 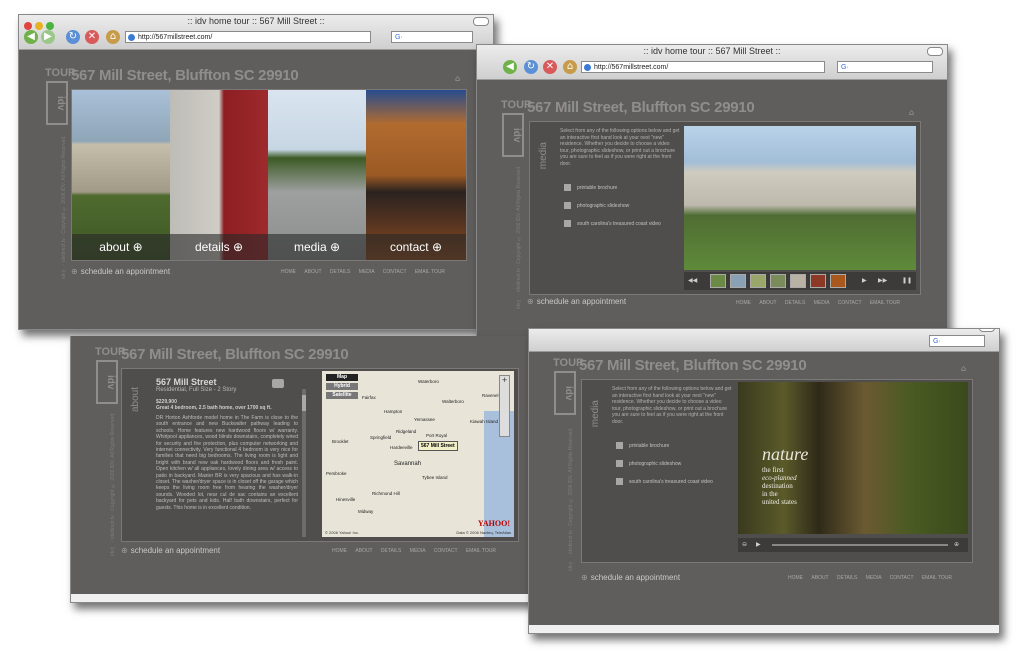 I want to click on map-town: Savannah, so click(x=408, y=464).